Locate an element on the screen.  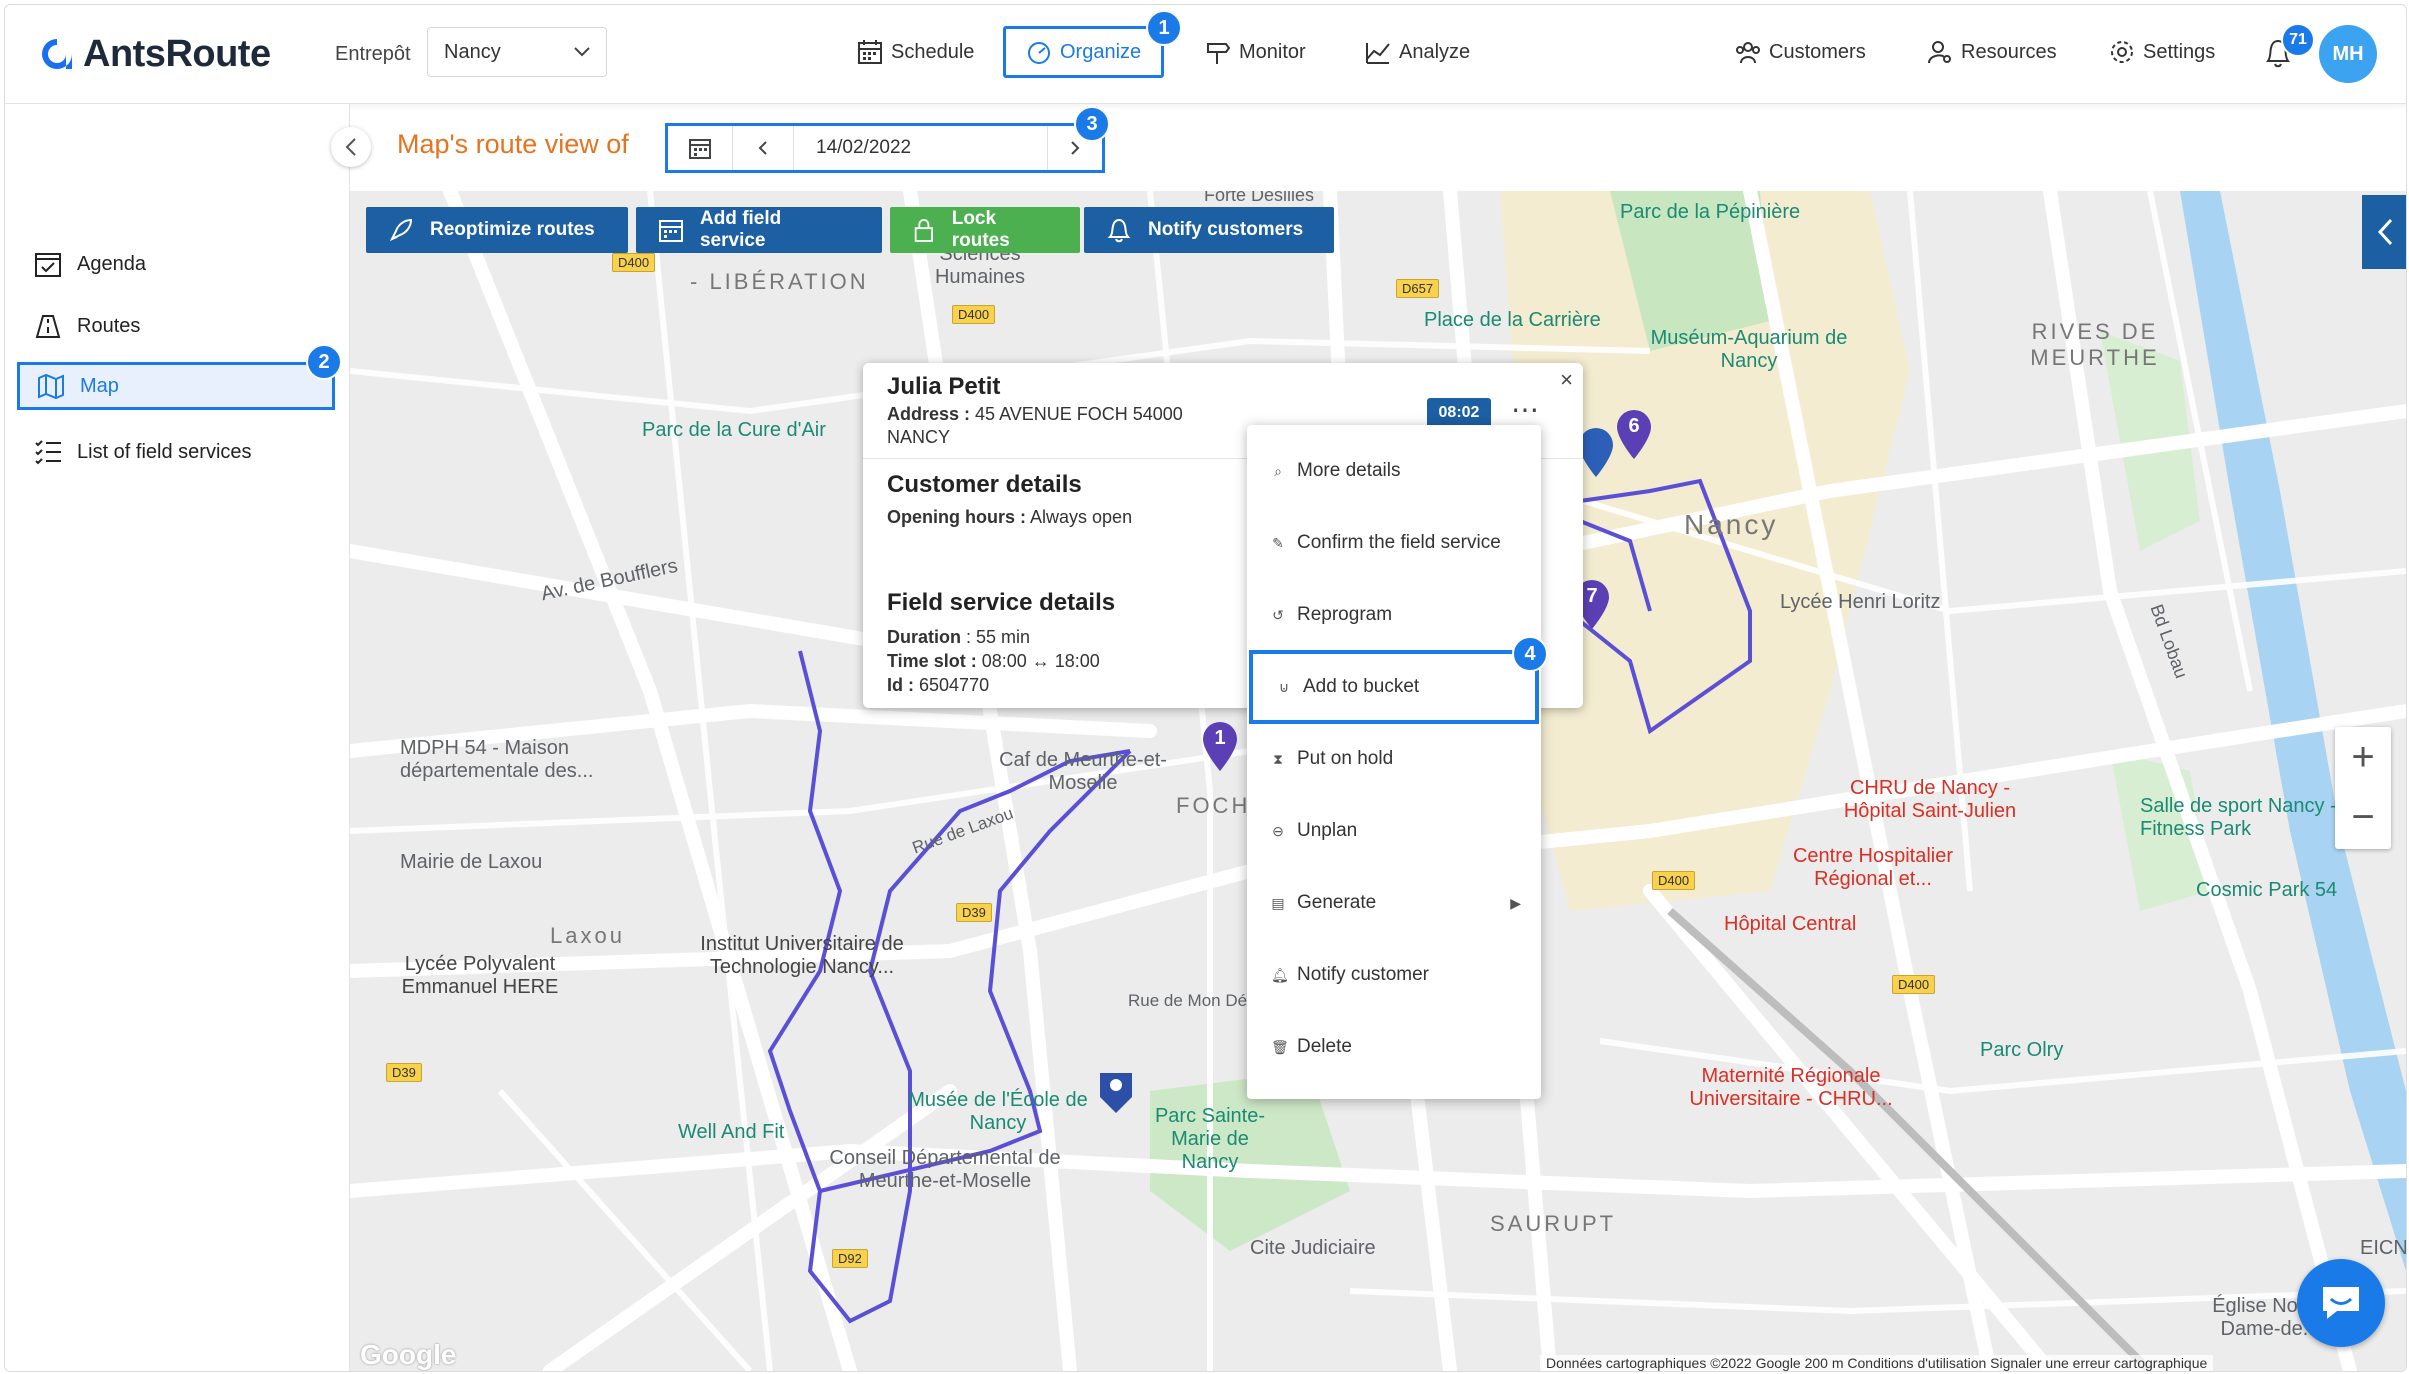
menu-item-delete: 🗑︎ Delete is located at coordinates (1394, 1047).